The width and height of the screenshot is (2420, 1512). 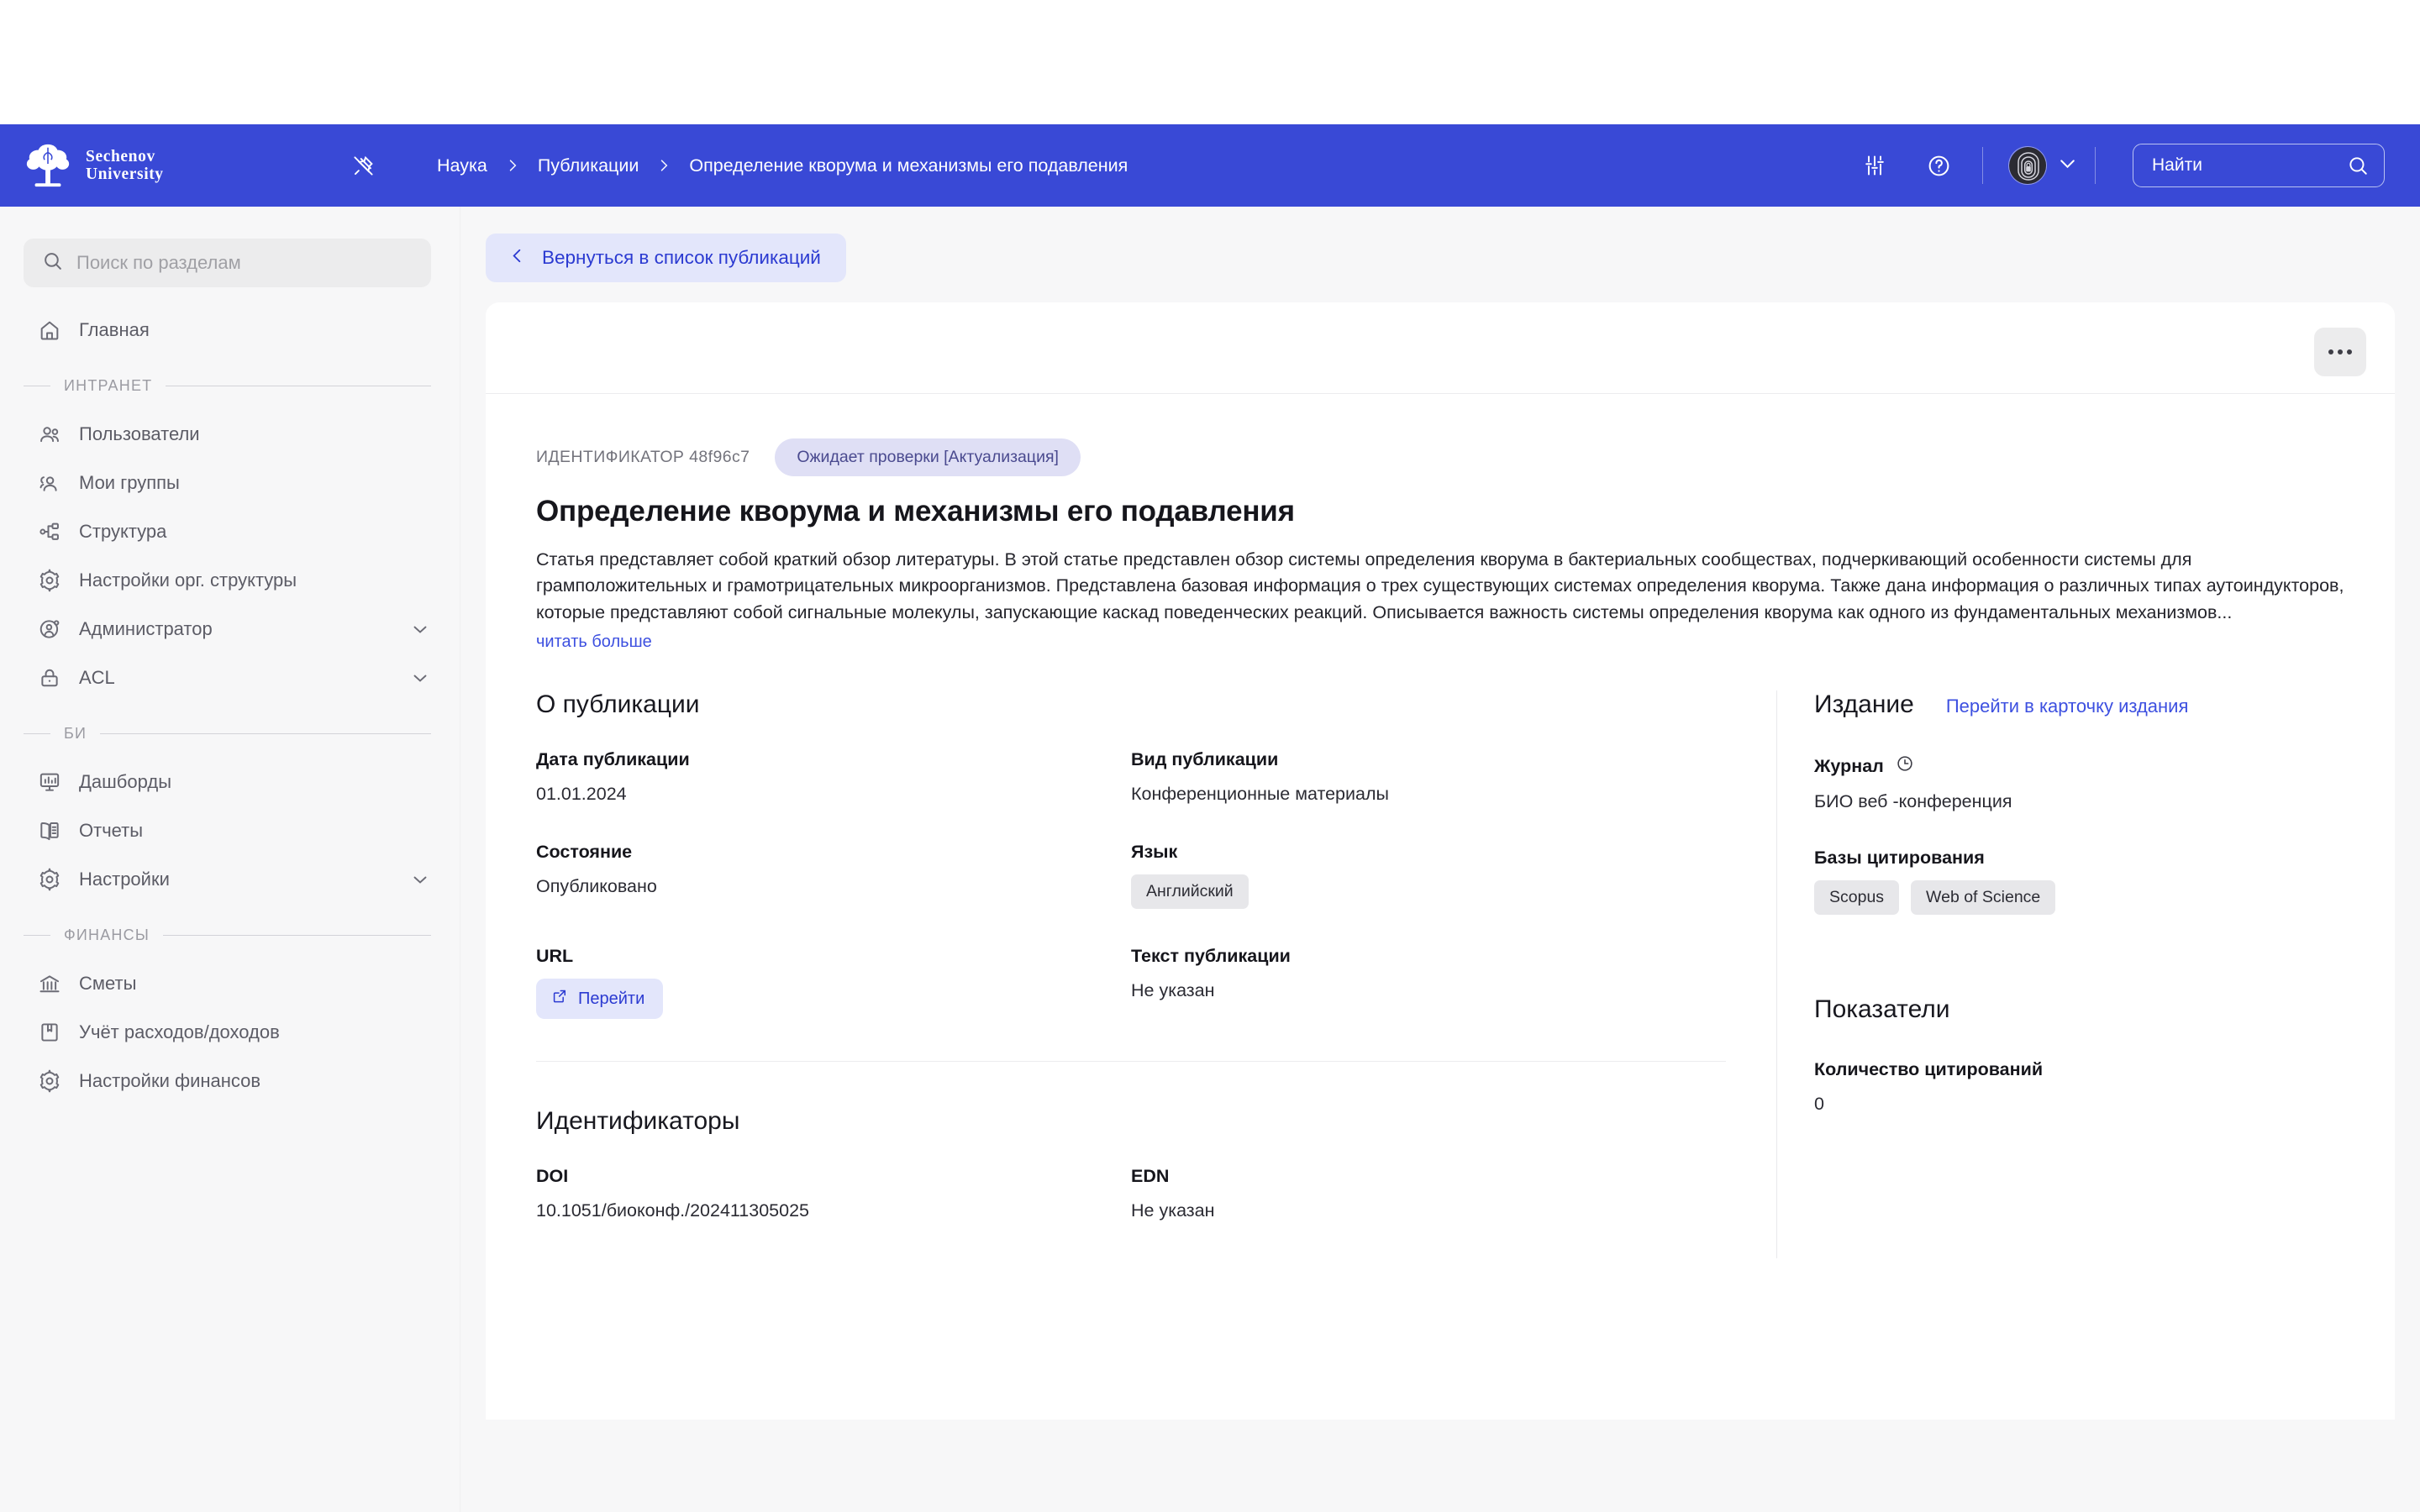 What do you see at coordinates (1929, 1069) in the screenshot?
I see `citations-label: Количество цитирований` at bounding box center [1929, 1069].